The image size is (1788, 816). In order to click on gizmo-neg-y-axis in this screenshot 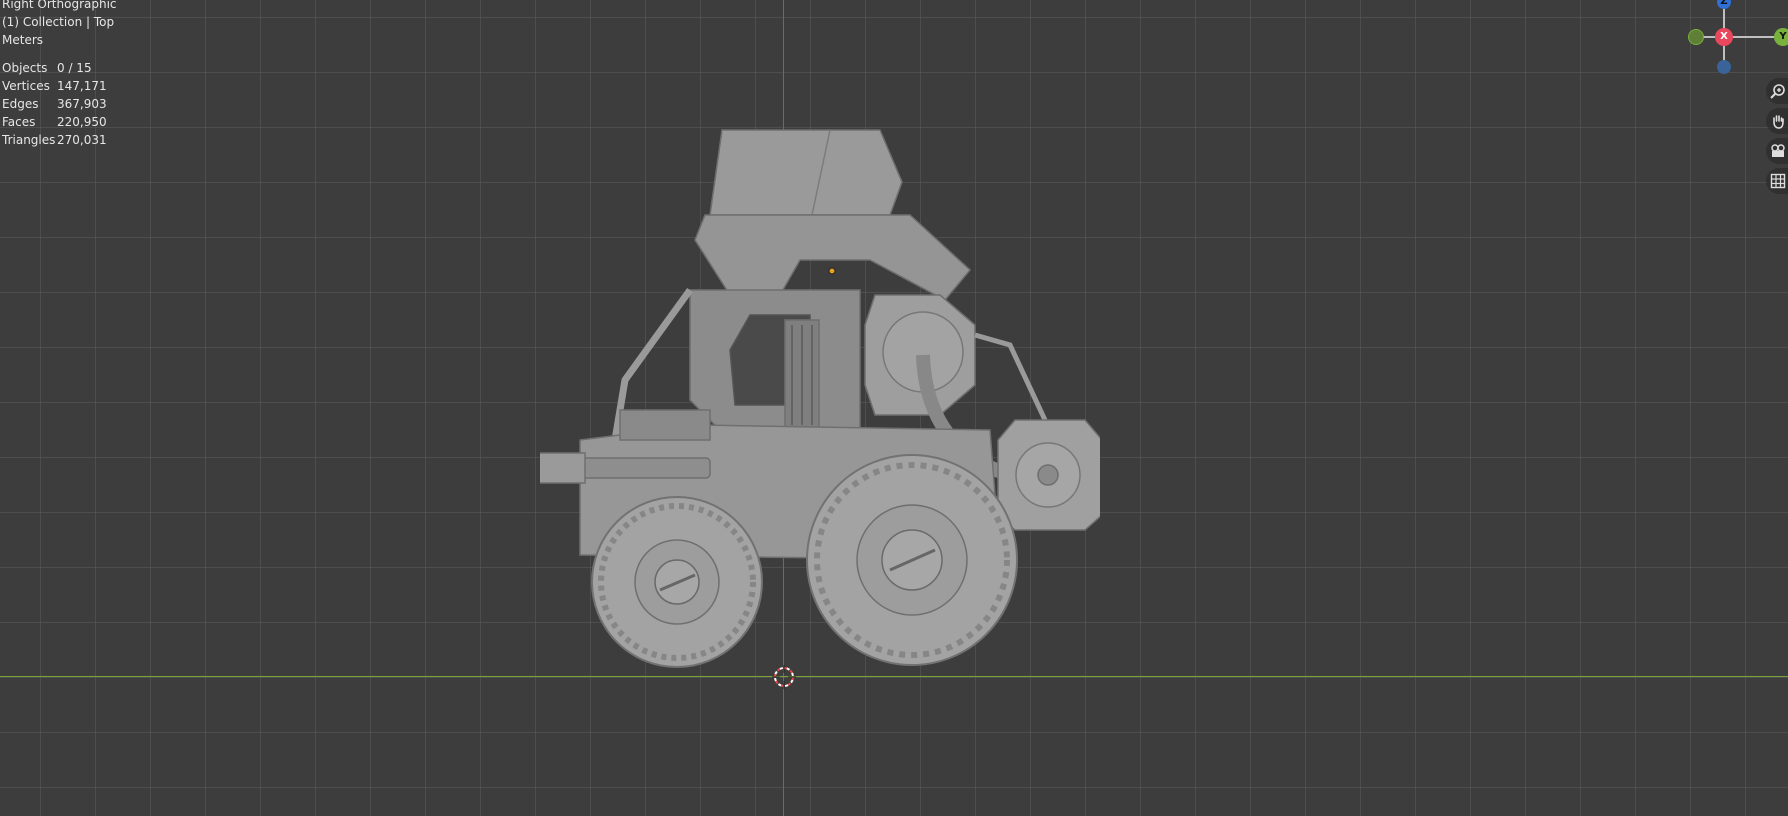, I will do `click(1696, 37)`.